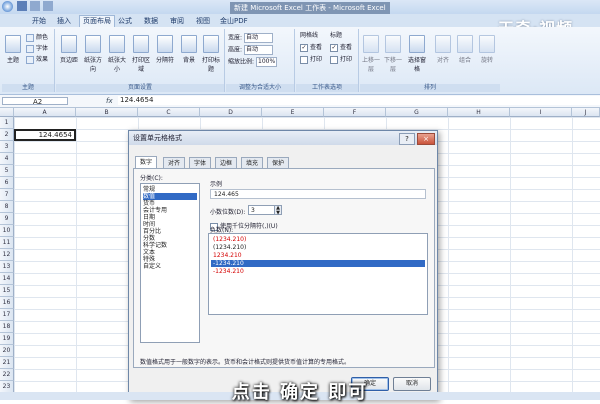 The image size is (600, 404). Describe the element at coordinates (7, 339) in the screenshot. I see `row-header: 19` at that location.